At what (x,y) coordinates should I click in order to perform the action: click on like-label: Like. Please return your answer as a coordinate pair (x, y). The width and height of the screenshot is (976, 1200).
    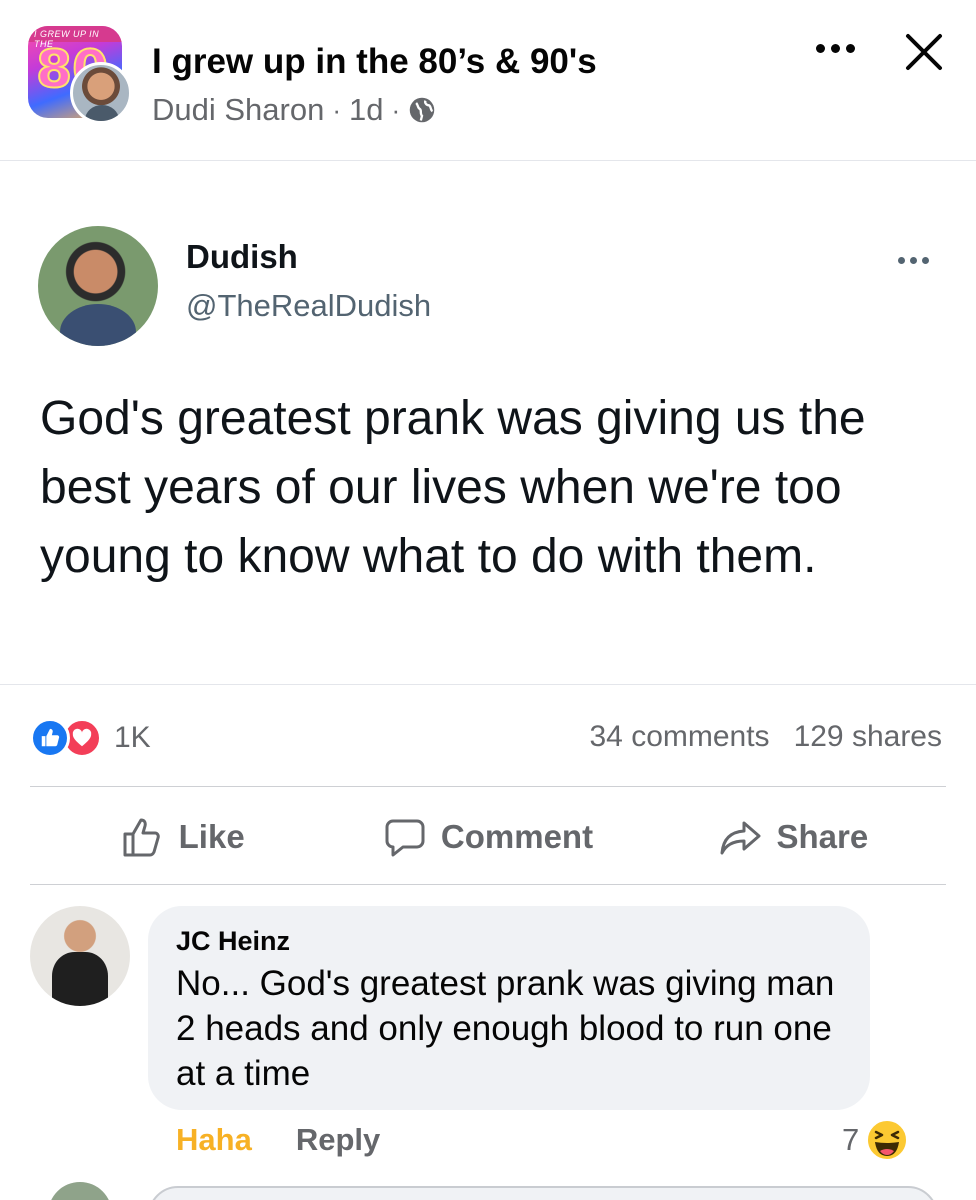
    Looking at the image, I should click on (211, 836).